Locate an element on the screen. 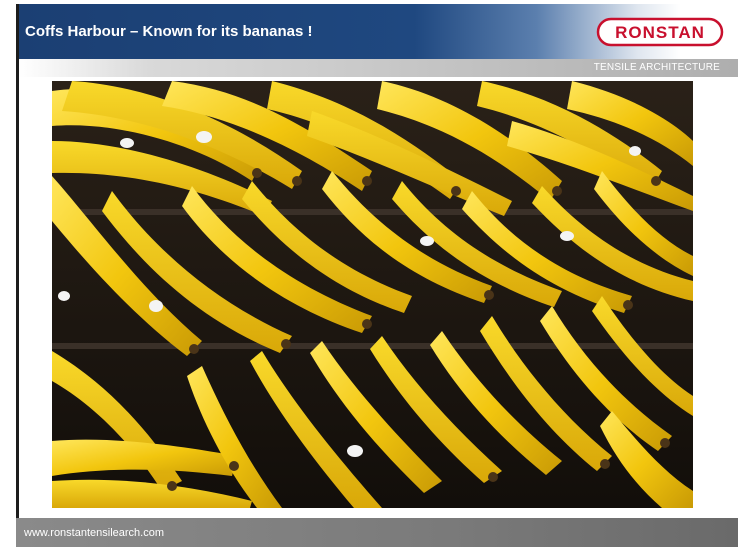 The height and width of the screenshot is (547, 738). slide-title: Coffs Harbour – Known for its bananas ! is located at coordinates (169, 31).